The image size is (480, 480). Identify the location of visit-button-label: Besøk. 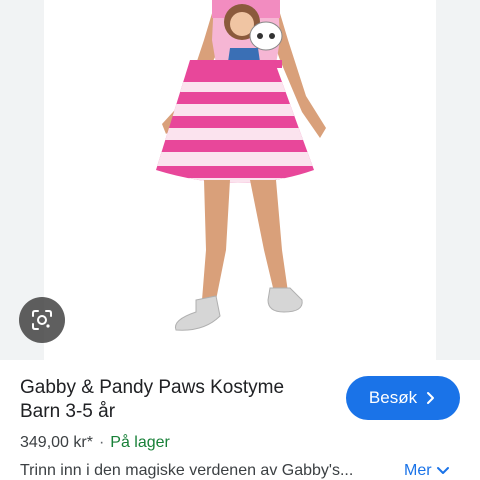
(393, 397).